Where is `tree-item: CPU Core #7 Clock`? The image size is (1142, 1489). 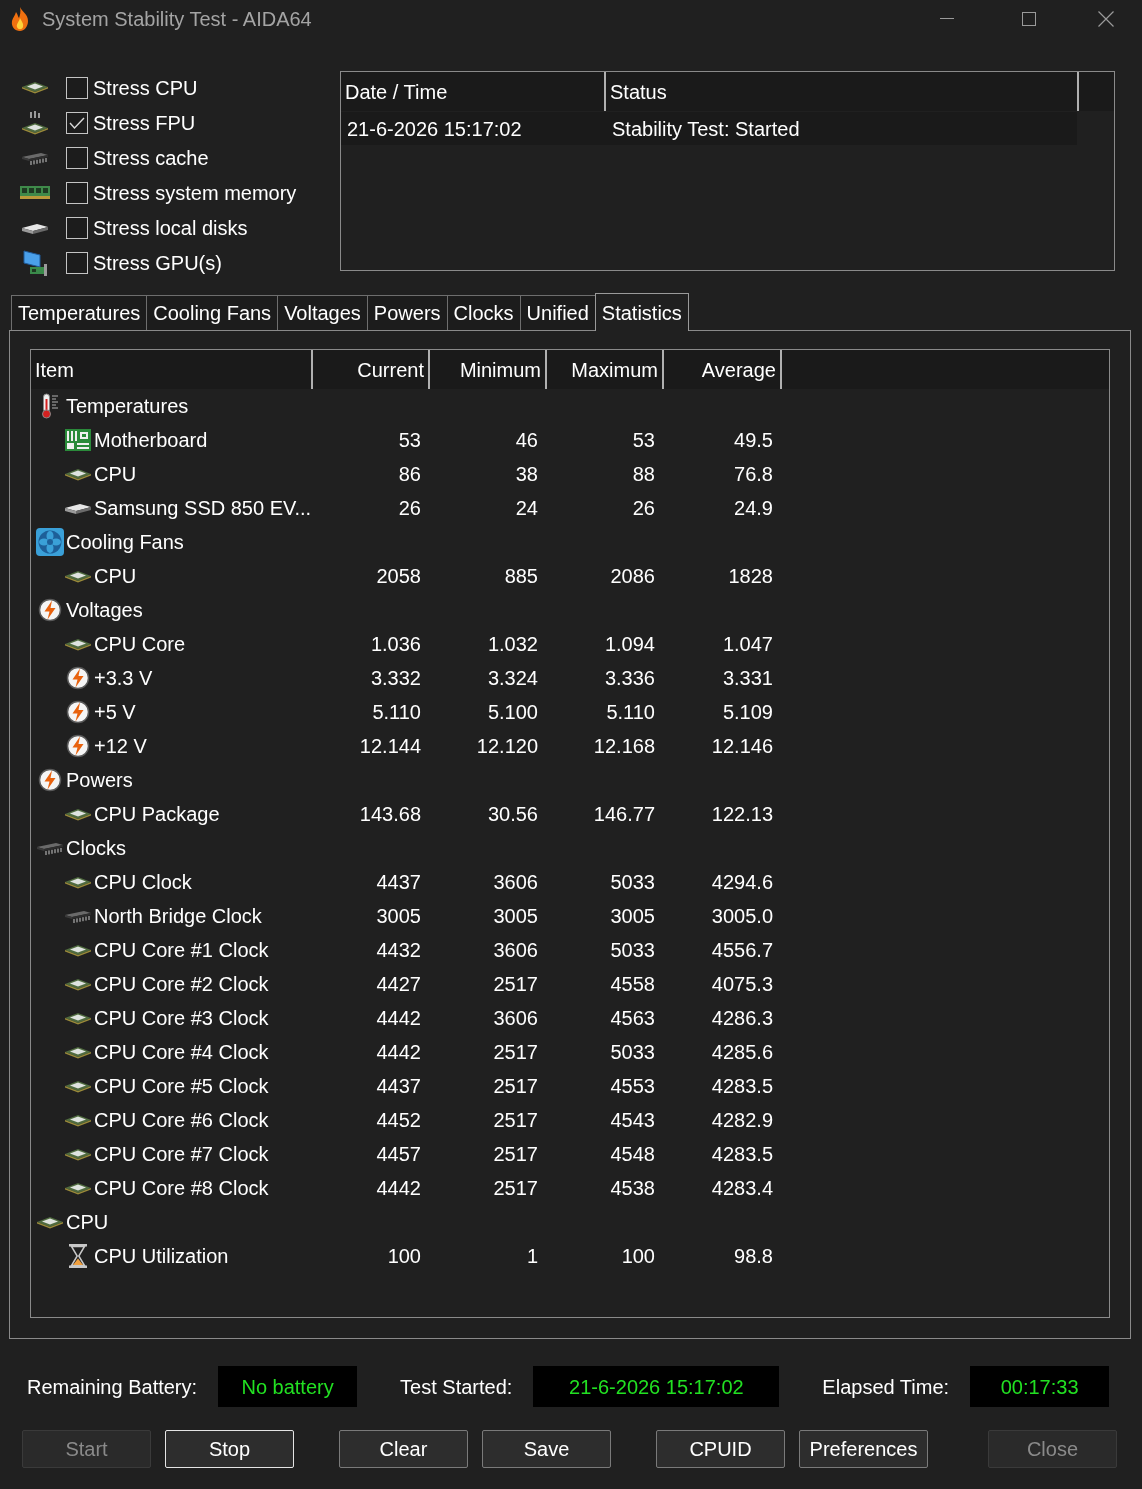 tree-item: CPU Core #7 Clock is located at coordinates (181, 1154).